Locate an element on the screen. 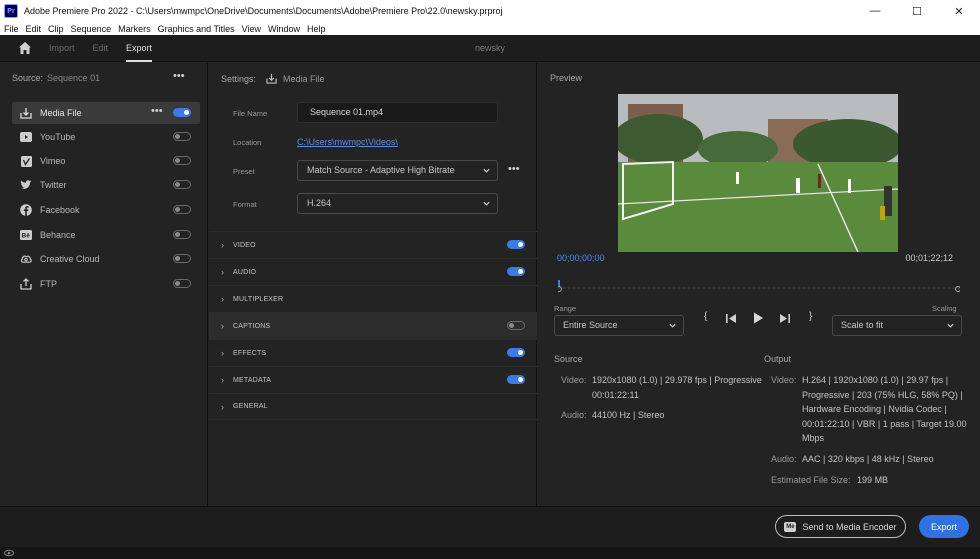  destination-label: Behance is located at coordinates (58, 235).